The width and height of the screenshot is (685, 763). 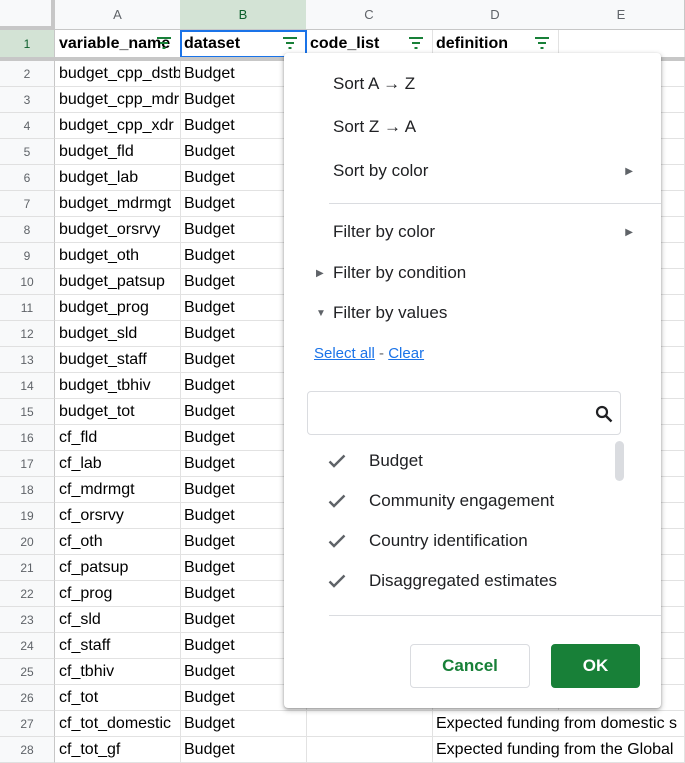 I want to click on table-cell: budget_cpp_mdr, so click(x=118, y=100).